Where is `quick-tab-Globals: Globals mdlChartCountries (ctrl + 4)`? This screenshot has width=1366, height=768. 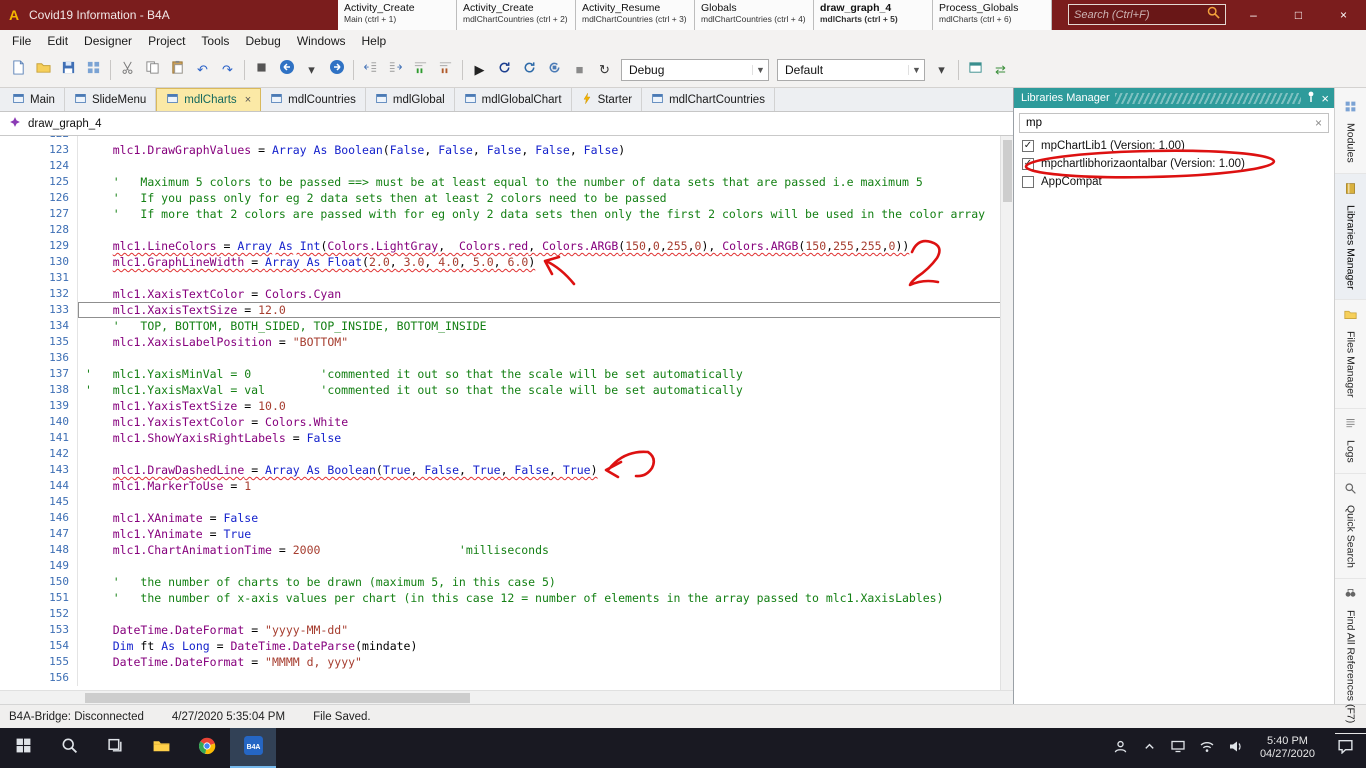
quick-tab-Globals: Globals mdlChartCountries (ctrl + 4) is located at coordinates (754, 15).